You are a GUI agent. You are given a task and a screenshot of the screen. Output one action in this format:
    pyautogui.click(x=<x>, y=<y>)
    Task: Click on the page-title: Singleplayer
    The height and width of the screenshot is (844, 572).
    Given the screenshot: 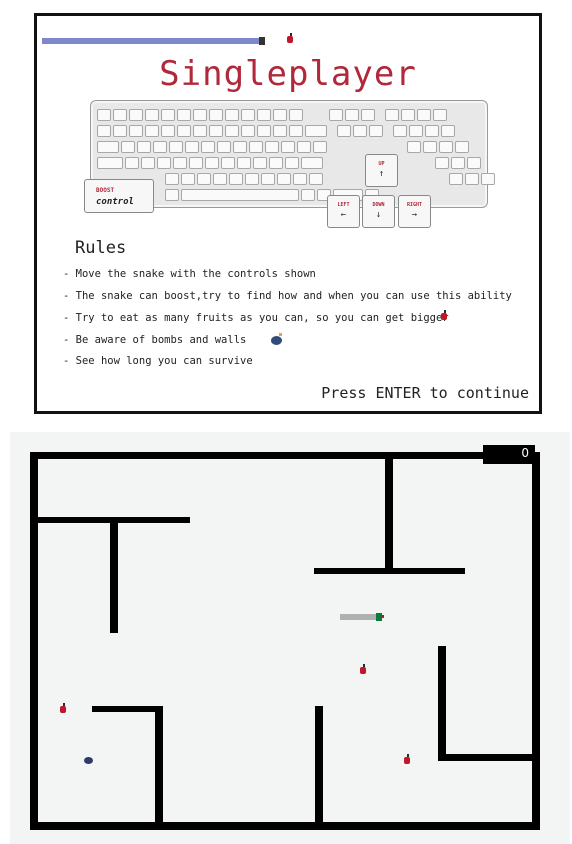 What is the action you would take?
    pyautogui.click(x=288, y=74)
    